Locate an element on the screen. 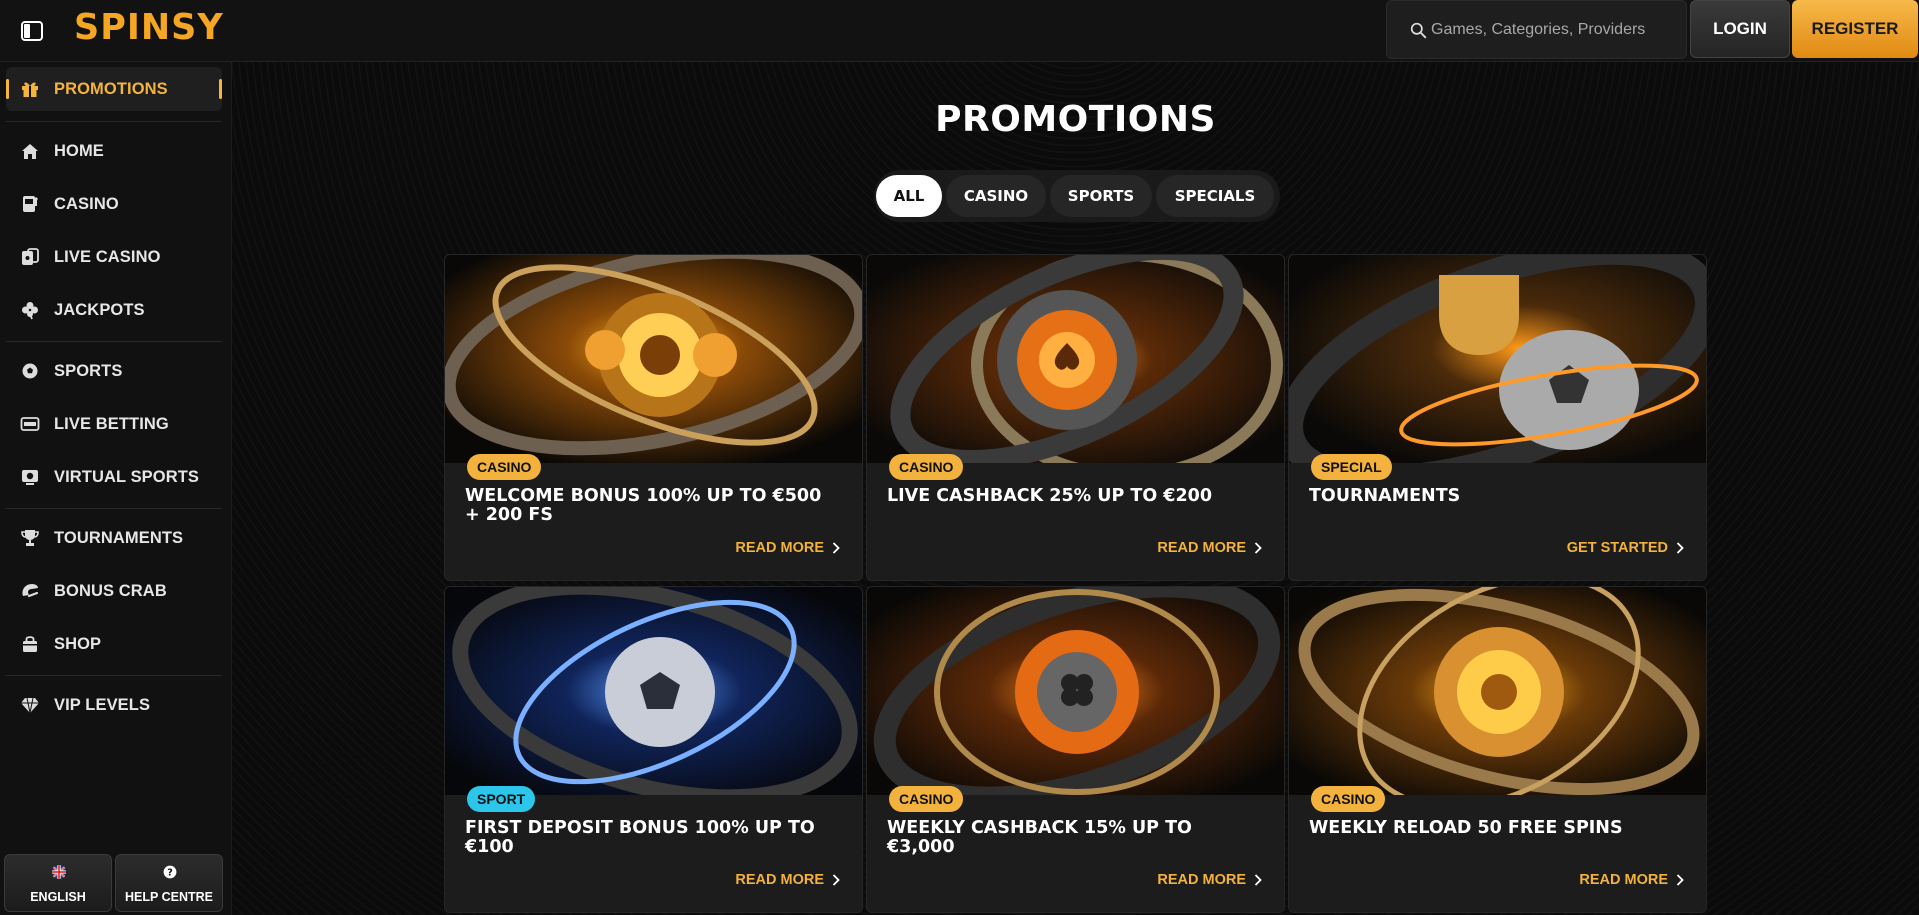 The image size is (1919, 915). top-header: SPINSY LOGIN REGISTER is located at coordinates (959, 31).